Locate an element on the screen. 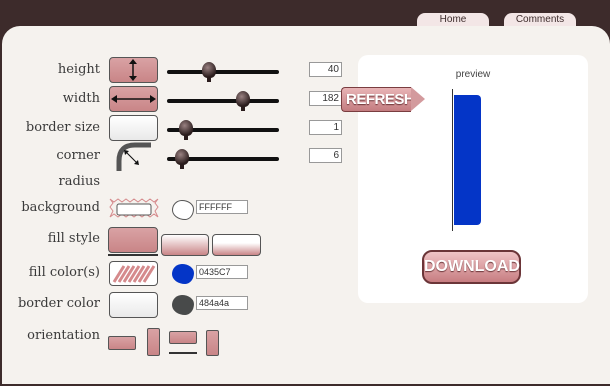 The width and height of the screenshot is (610, 386). width-slider-knob is located at coordinates (243, 101).